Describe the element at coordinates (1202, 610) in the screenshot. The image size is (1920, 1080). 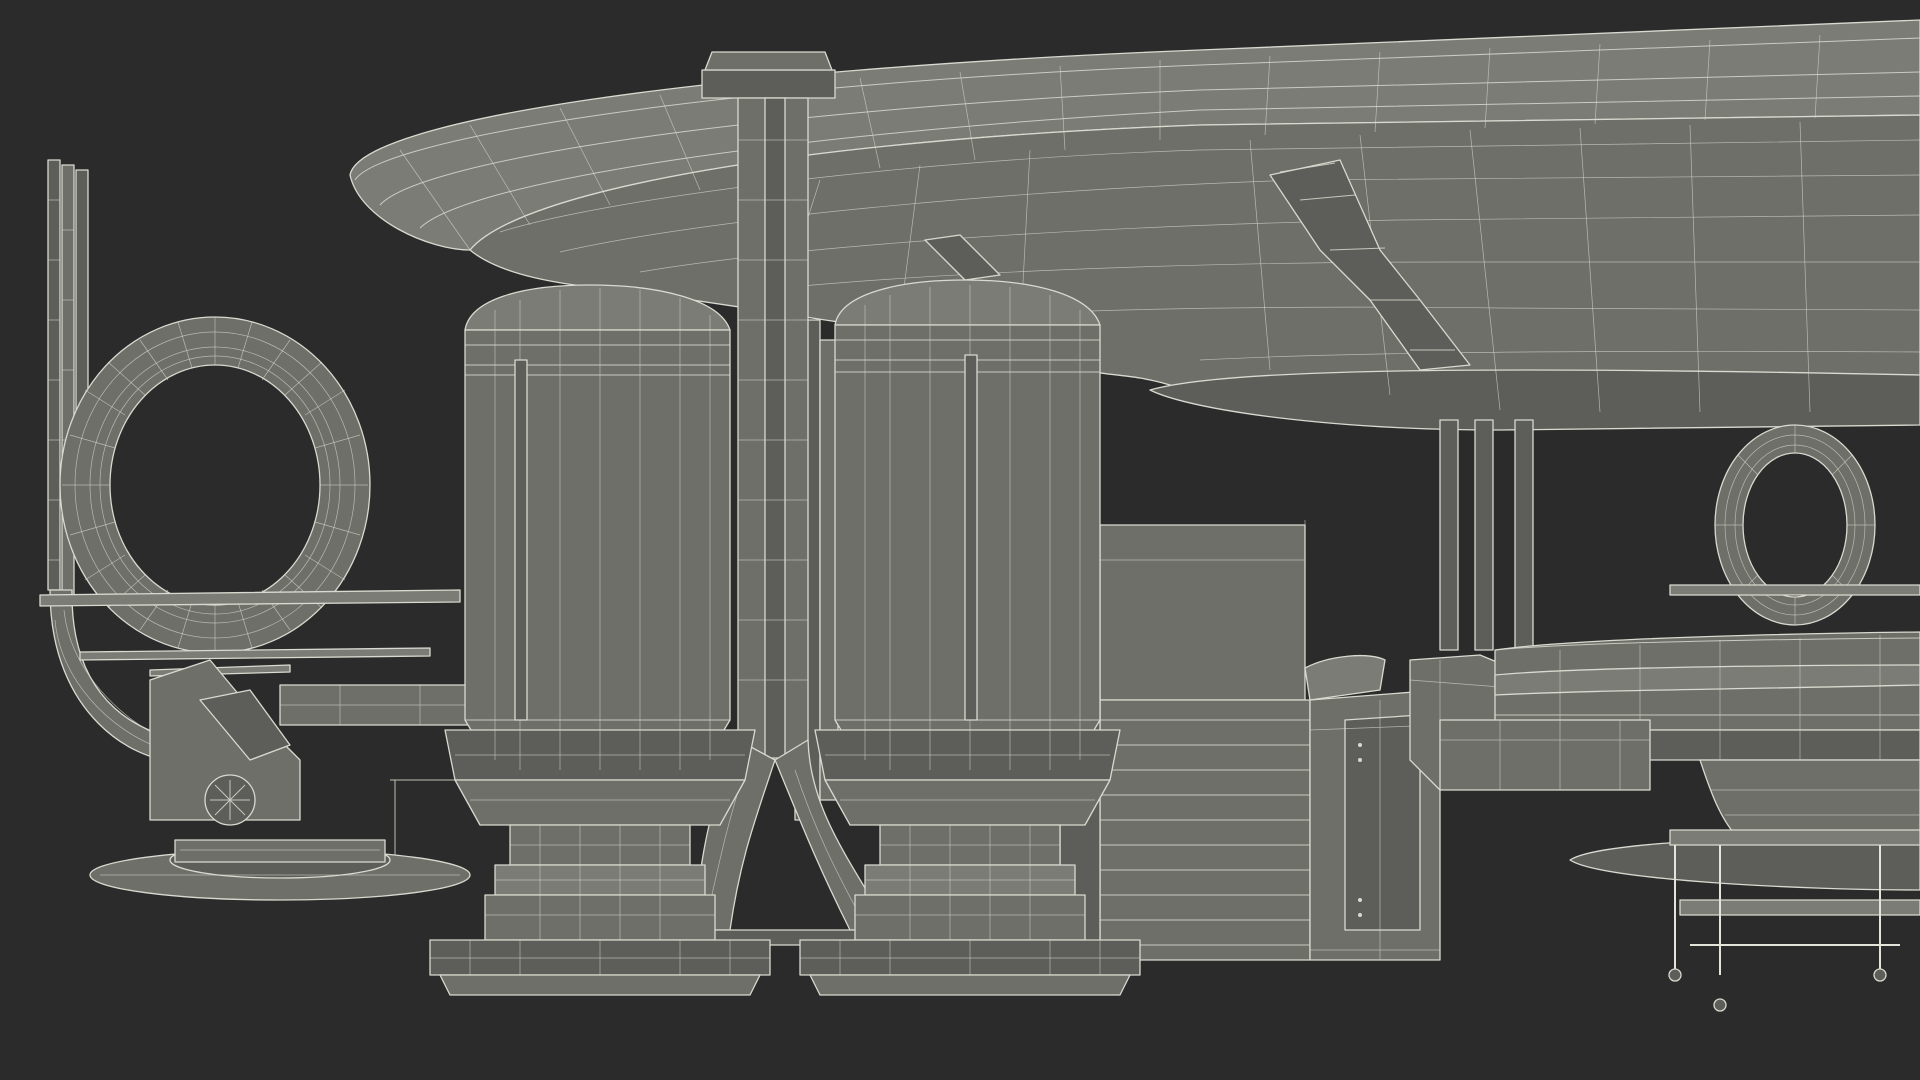
I see `back-wall-panel` at that location.